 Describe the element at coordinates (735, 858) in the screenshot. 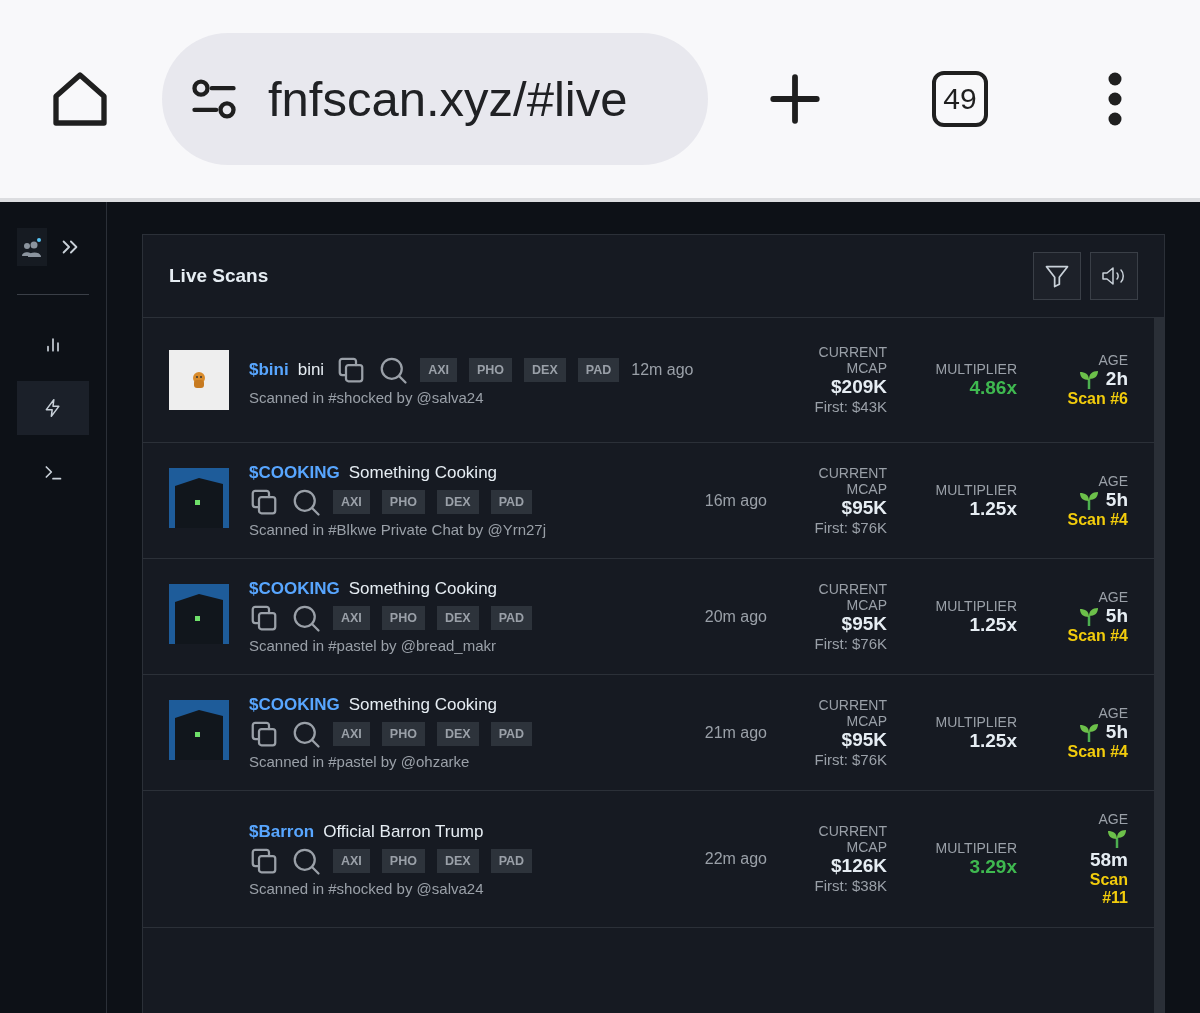

I see `scan-time: 22m ago` at that location.